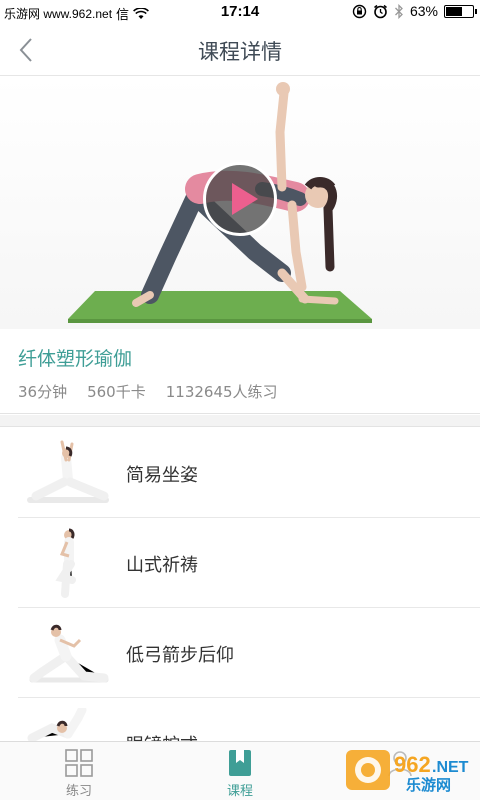 The image size is (480, 800). I want to click on course-name: 纤体塑形瑜伽, so click(75, 359).